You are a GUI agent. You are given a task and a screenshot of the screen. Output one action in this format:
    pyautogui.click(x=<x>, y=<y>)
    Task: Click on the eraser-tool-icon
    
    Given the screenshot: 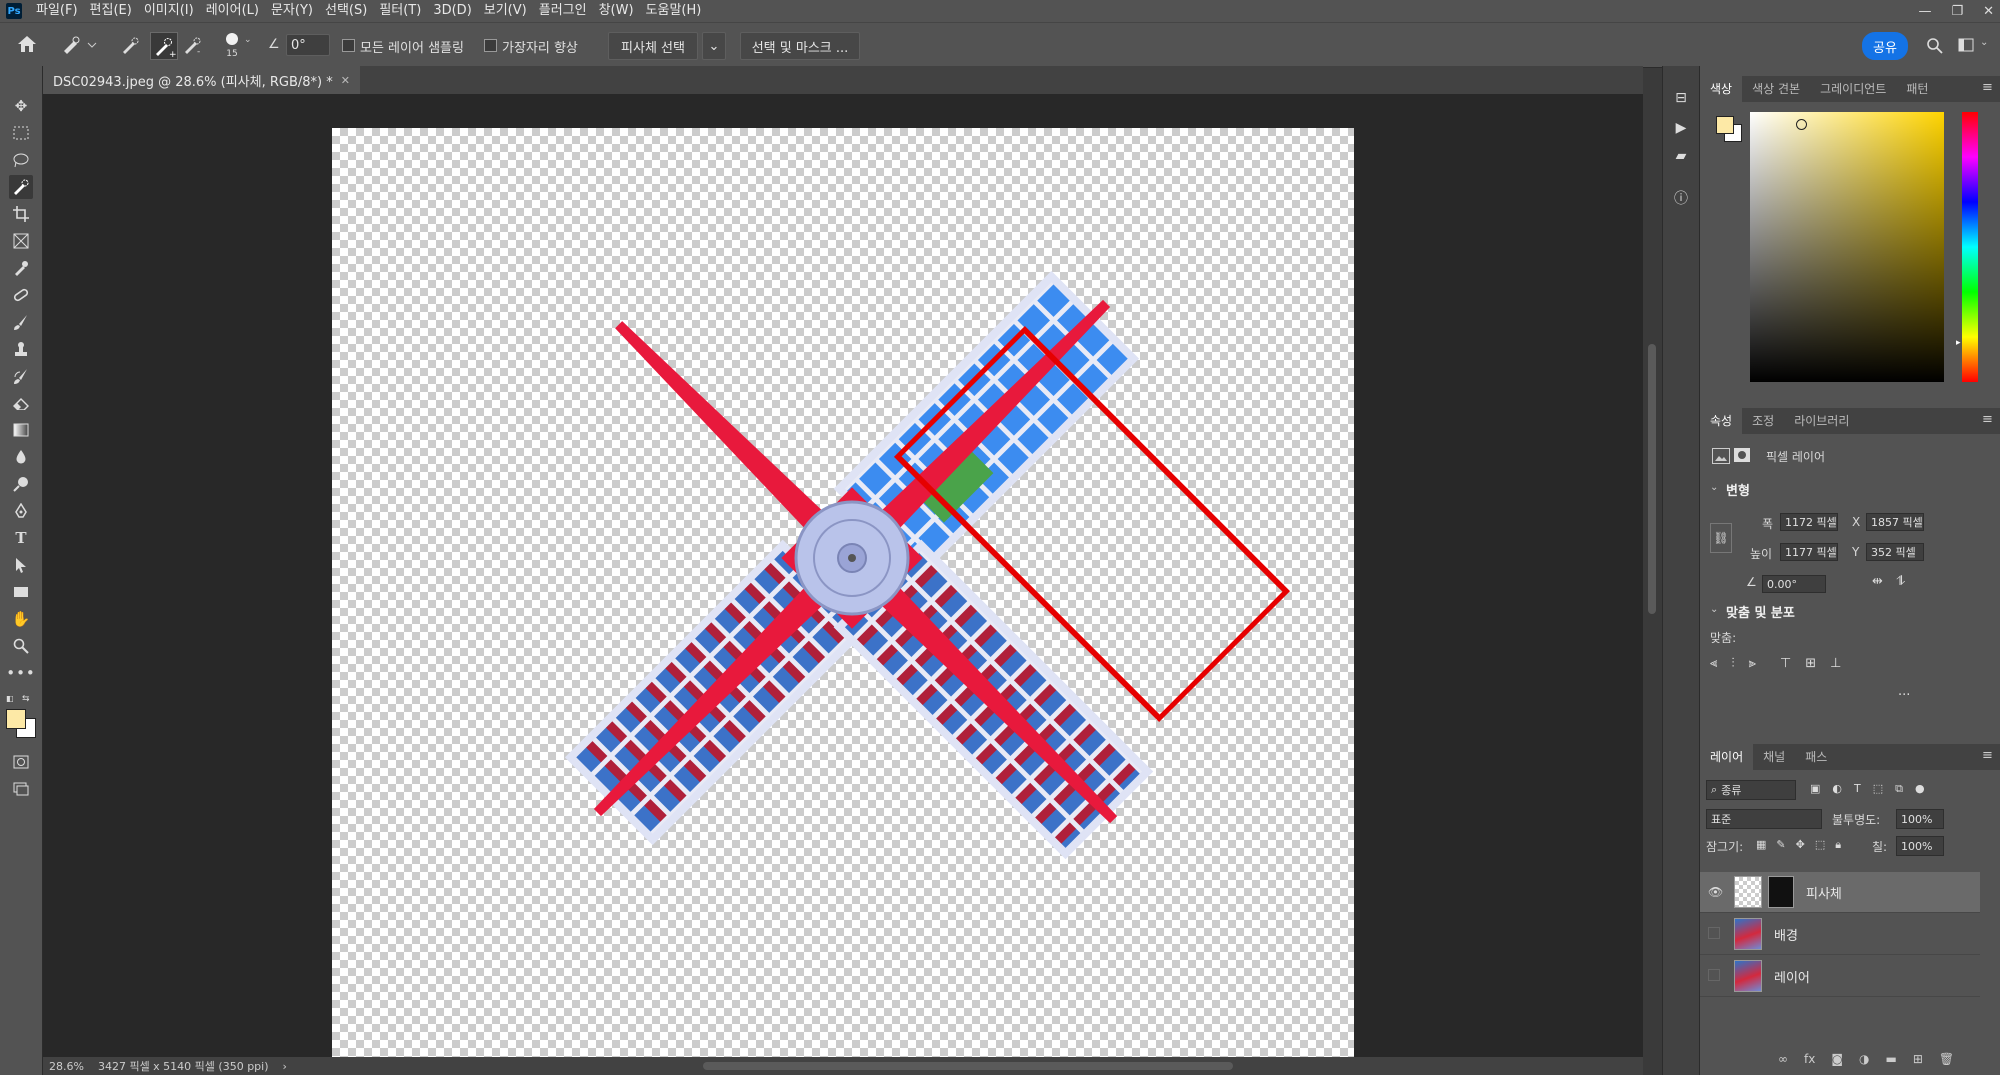 What is the action you would take?
    pyautogui.click(x=21, y=403)
    